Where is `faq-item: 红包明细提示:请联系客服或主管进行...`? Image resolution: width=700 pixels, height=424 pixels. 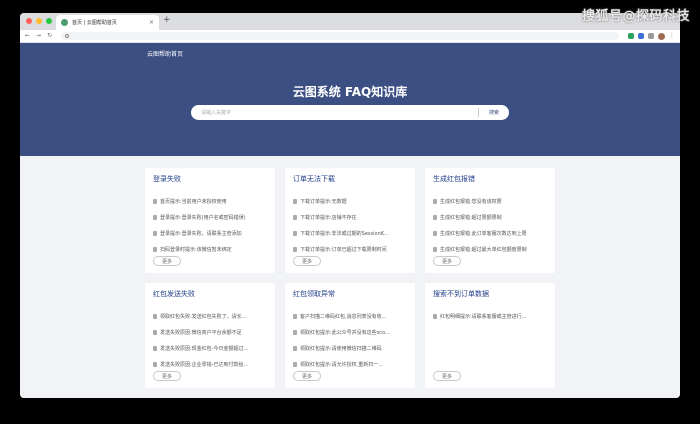
faq-item: 红包明细提示:请联系客服或主管进行... is located at coordinates (490, 316).